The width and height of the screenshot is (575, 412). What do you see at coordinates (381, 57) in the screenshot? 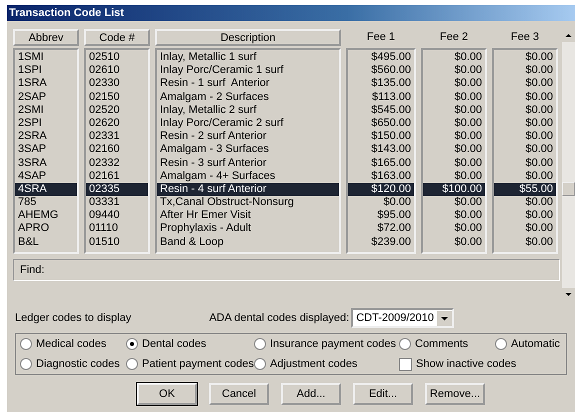
I see `list-item: $495.00` at bounding box center [381, 57].